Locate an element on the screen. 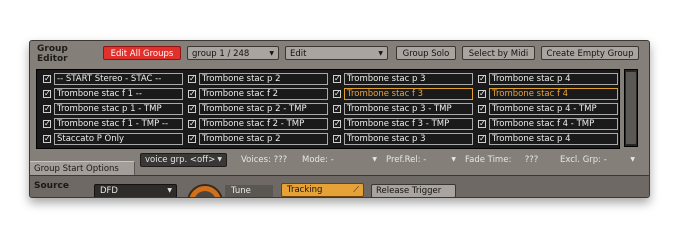 The image size is (676, 240). select-by-midi-button: Select by Midi is located at coordinates (498, 53).